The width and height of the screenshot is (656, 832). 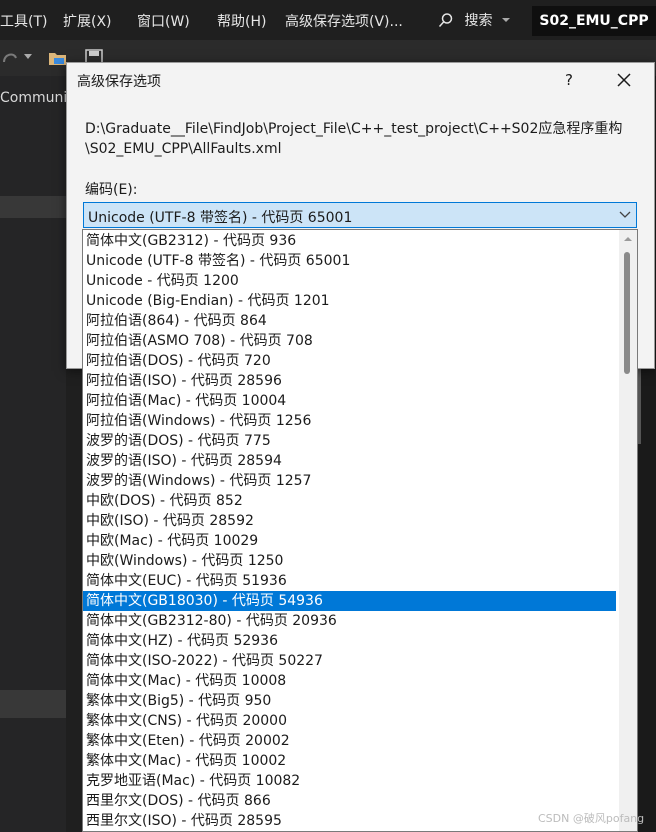 What do you see at coordinates (111, 190) in the screenshot?
I see `encoding-label: 编码(E):` at bounding box center [111, 190].